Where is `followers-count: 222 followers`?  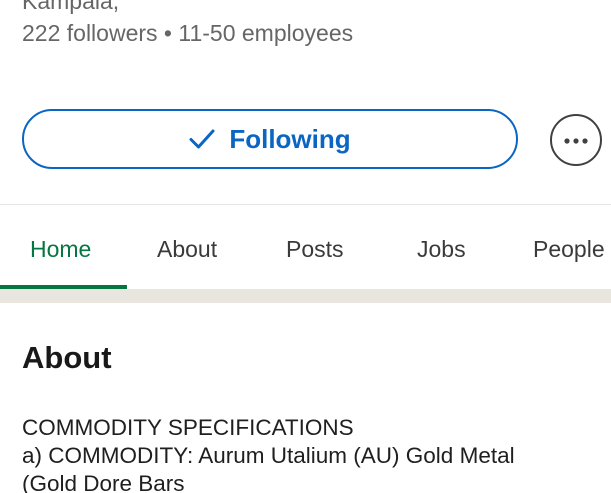 followers-count: 222 followers is located at coordinates (90, 33).